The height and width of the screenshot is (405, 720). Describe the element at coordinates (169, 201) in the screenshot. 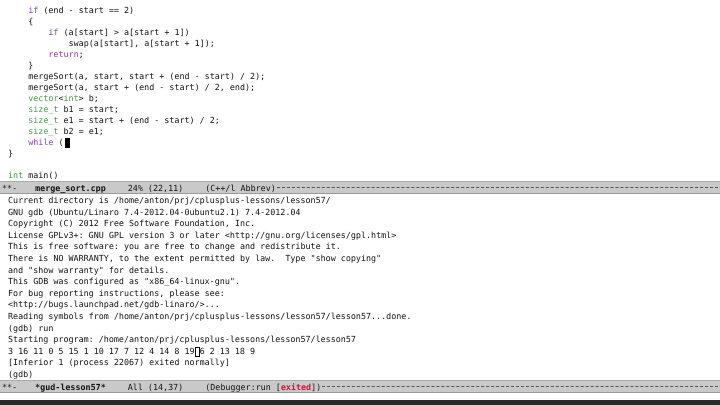

I see `console-line: Current directory is /home/anton/prj/cplusplus-lessons/lesson57/` at that location.